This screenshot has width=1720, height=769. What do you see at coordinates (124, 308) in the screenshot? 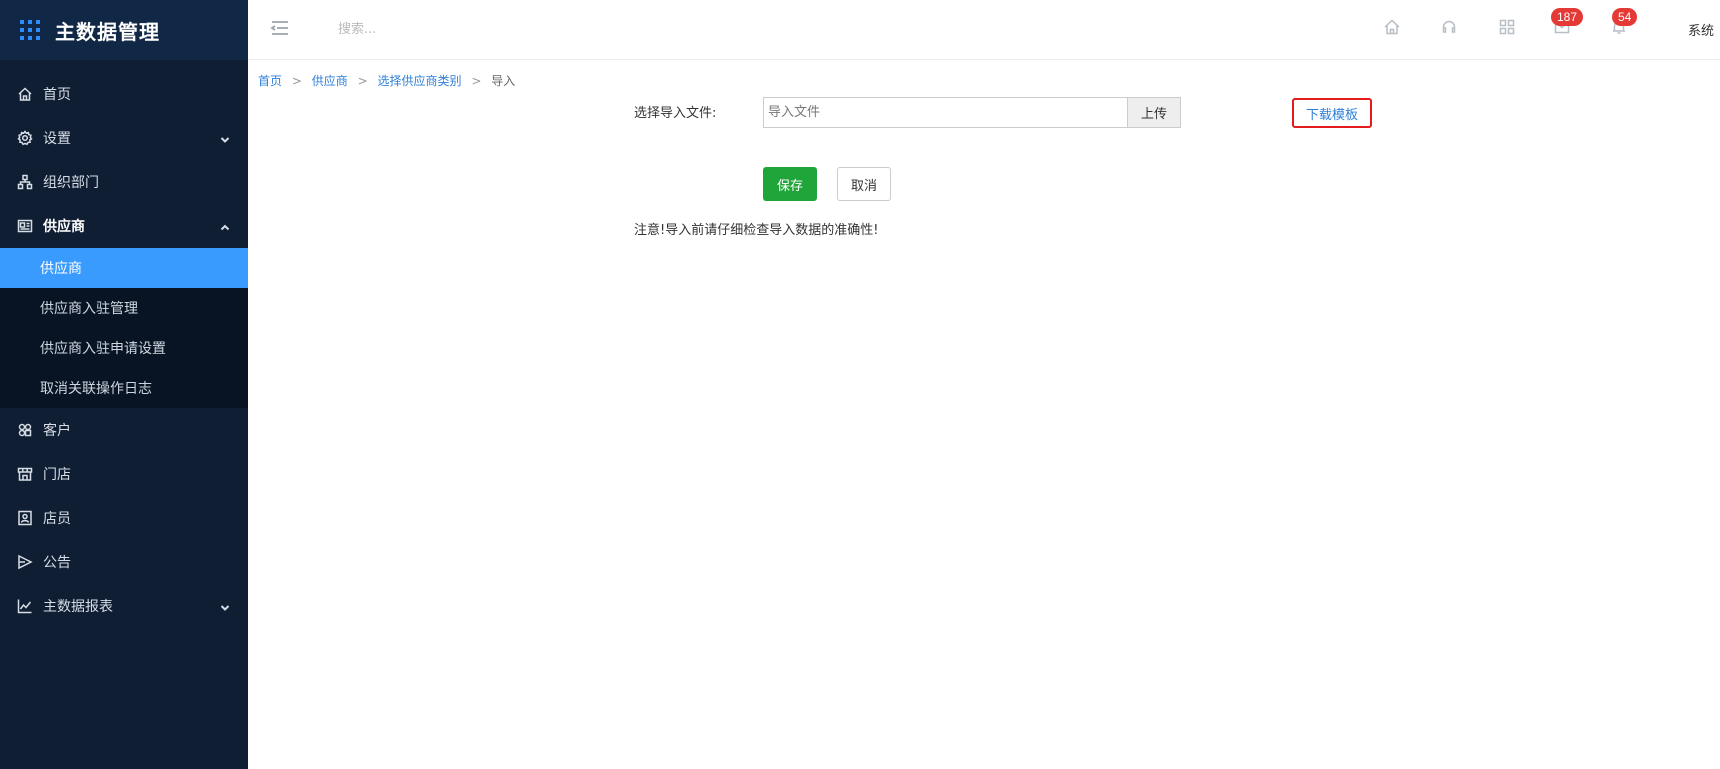
I see `sidebar-subitem-supplier-onboarding: 供应商入驻管理` at bounding box center [124, 308].